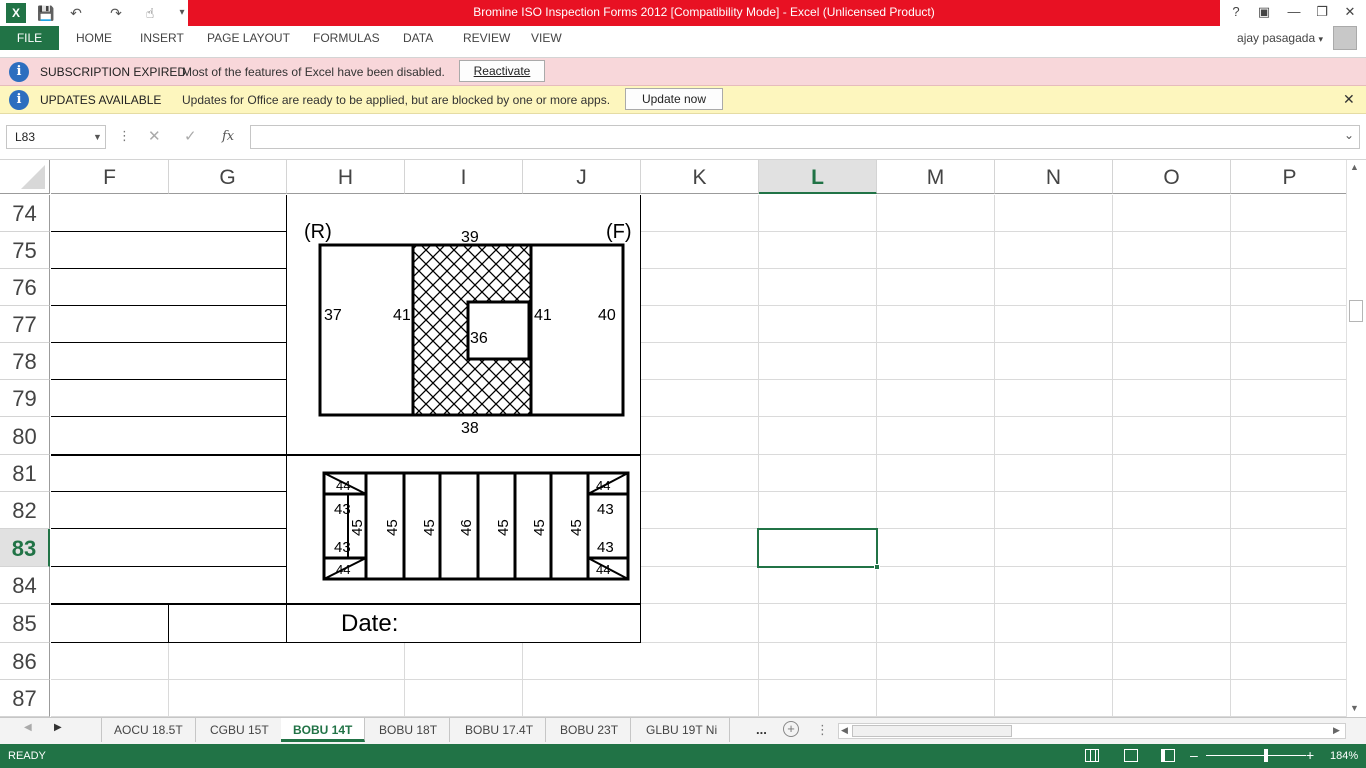 Image resolution: width=1366 pixels, height=768 pixels. What do you see at coordinates (1266, 755) in the screenshot?
I see `zoom-slider-thumb` at bounding box center [1266, 755].